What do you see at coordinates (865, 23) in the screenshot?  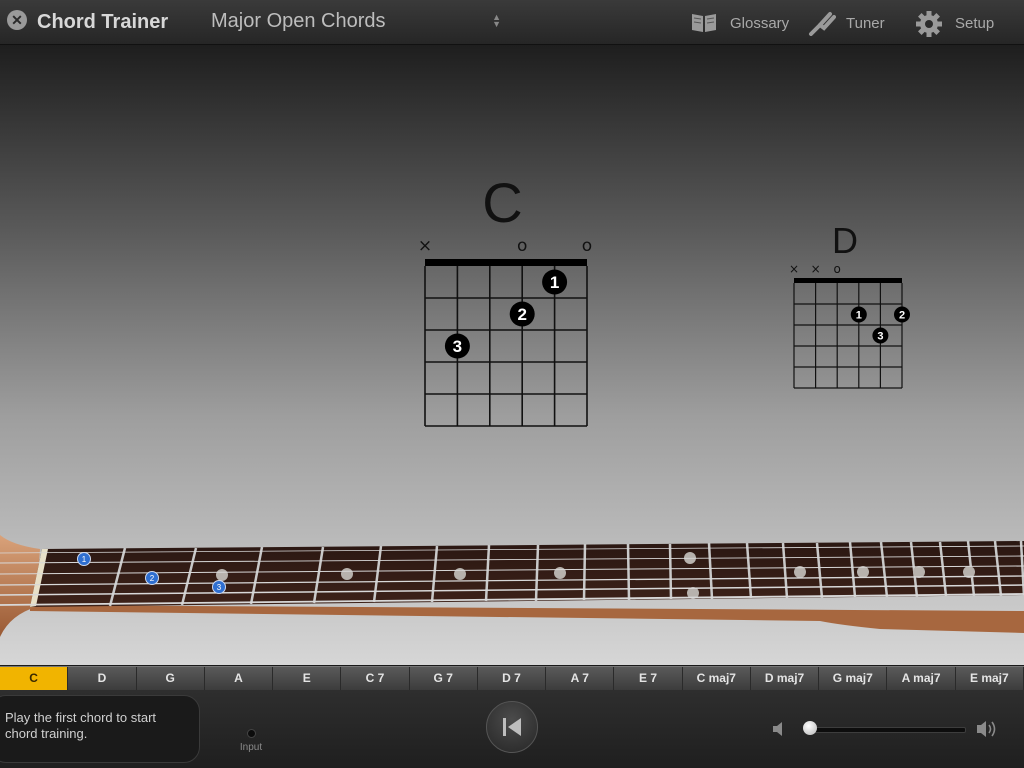 I see `tuner-label: Tuner` at bounding box center [865, 23].